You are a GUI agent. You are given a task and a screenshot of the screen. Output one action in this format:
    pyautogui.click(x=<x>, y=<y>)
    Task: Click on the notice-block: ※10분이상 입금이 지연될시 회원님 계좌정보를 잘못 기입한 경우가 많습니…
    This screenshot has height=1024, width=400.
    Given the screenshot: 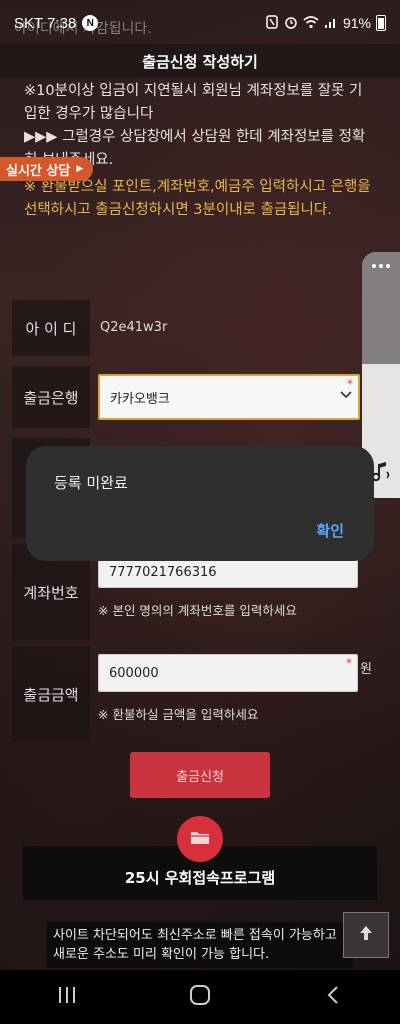 What is the action you would take?
    pyautogui.click(x=199, y=151)
    